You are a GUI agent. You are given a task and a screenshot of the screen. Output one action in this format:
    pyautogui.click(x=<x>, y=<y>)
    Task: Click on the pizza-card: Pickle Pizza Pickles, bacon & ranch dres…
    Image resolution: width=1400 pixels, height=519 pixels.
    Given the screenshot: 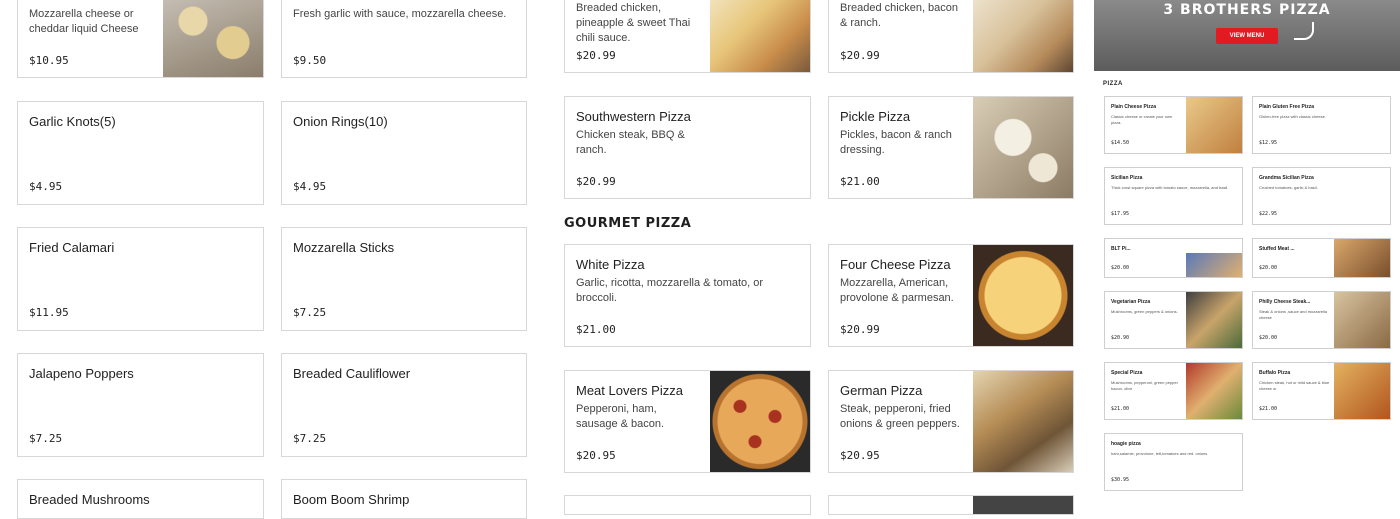 What is the action you would take?
    pyautogui.click(x=951, y=147)
    